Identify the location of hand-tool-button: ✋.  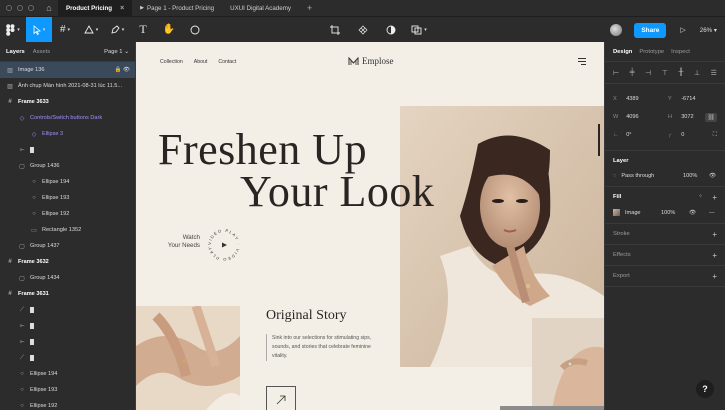
(169, 30).